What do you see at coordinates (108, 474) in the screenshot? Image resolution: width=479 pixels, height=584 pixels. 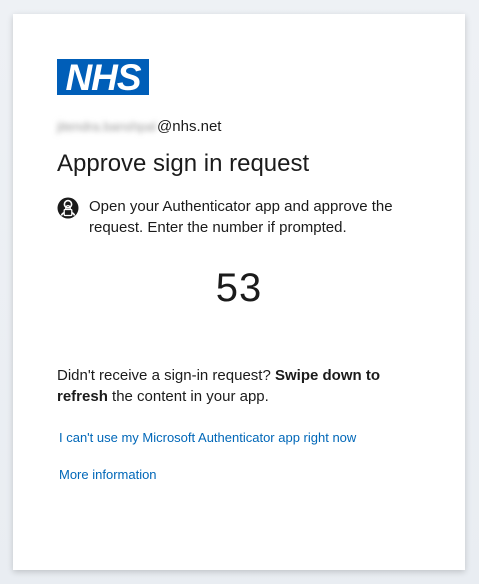 I see `more-information-link: More information` at bounding box center [108, 474].